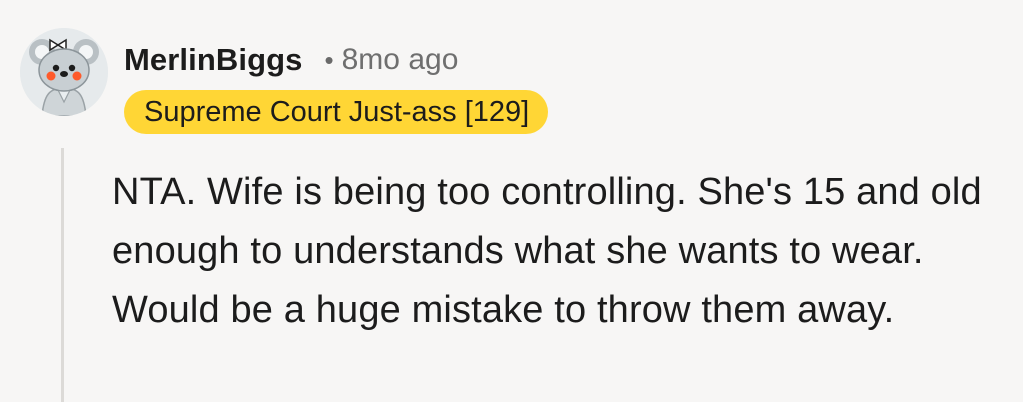  I want to click on thread-line, so click(62, 275).